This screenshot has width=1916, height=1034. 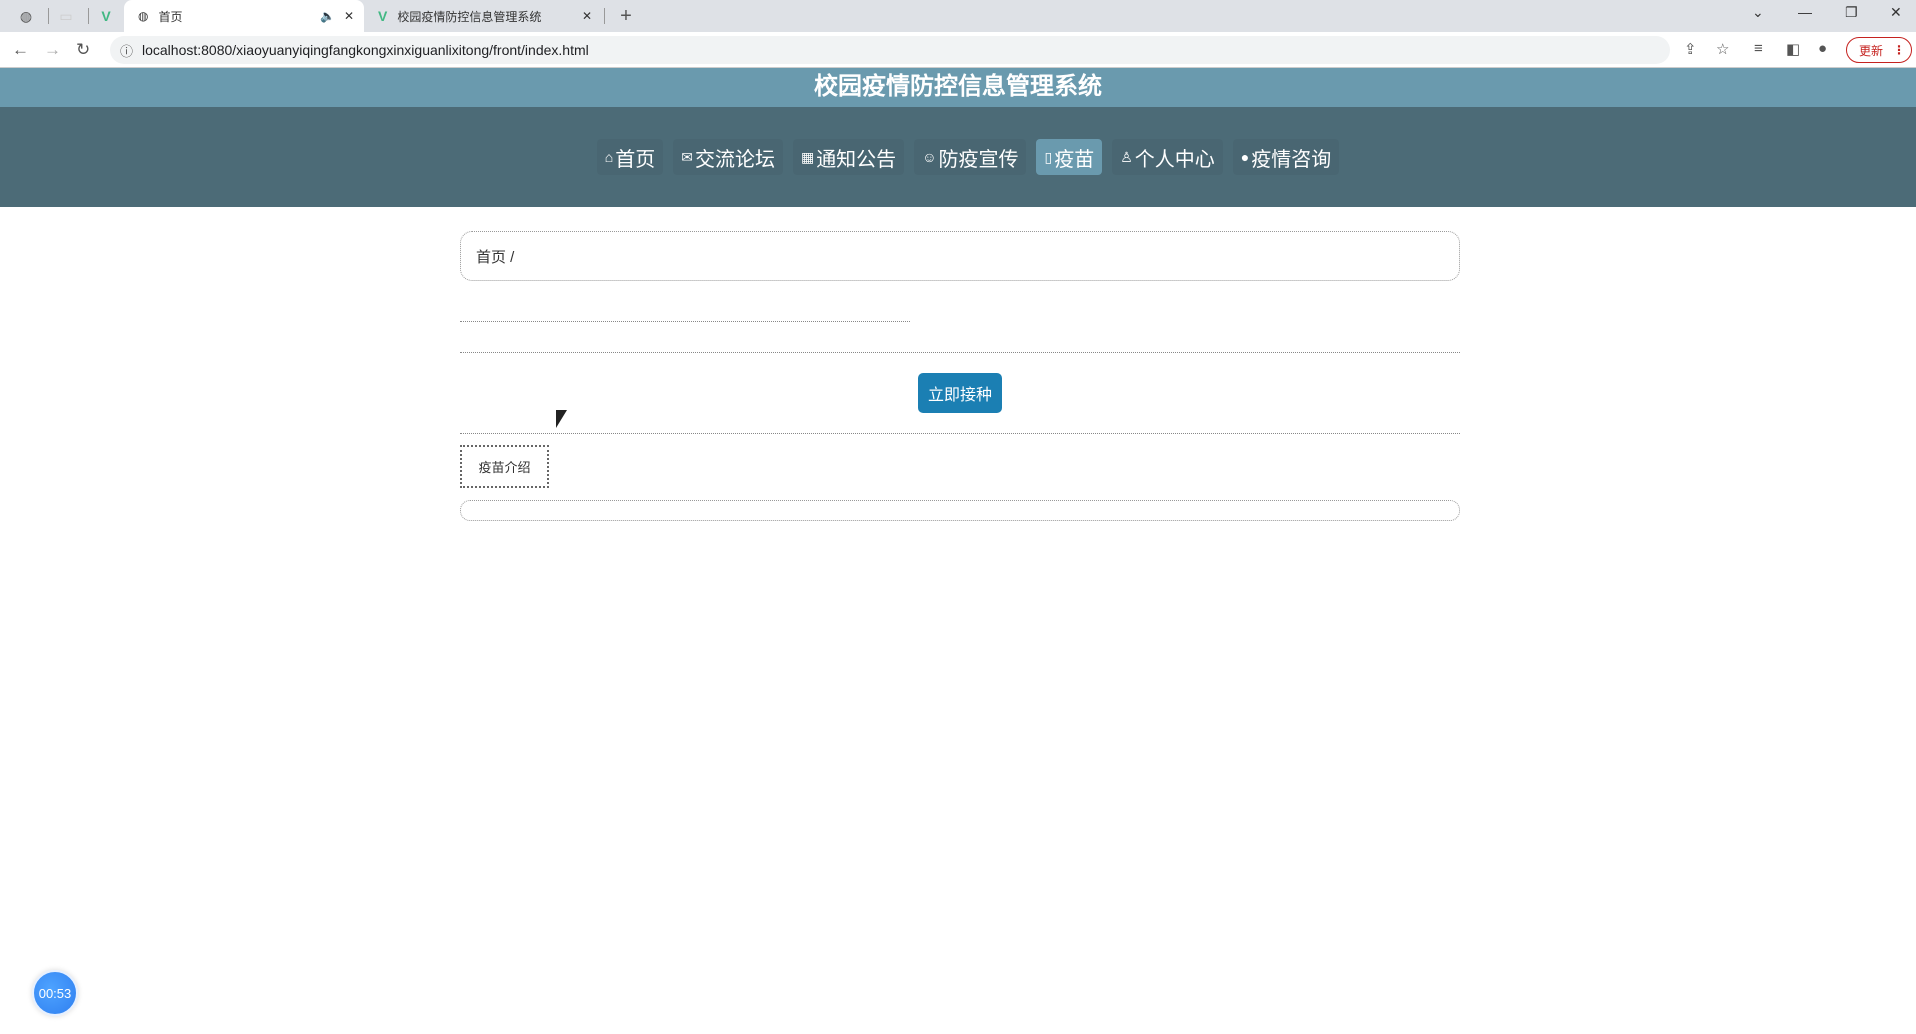 I want to click on tab-title: 校园疫情防控信息管理系统, so click(x=469, y=16).